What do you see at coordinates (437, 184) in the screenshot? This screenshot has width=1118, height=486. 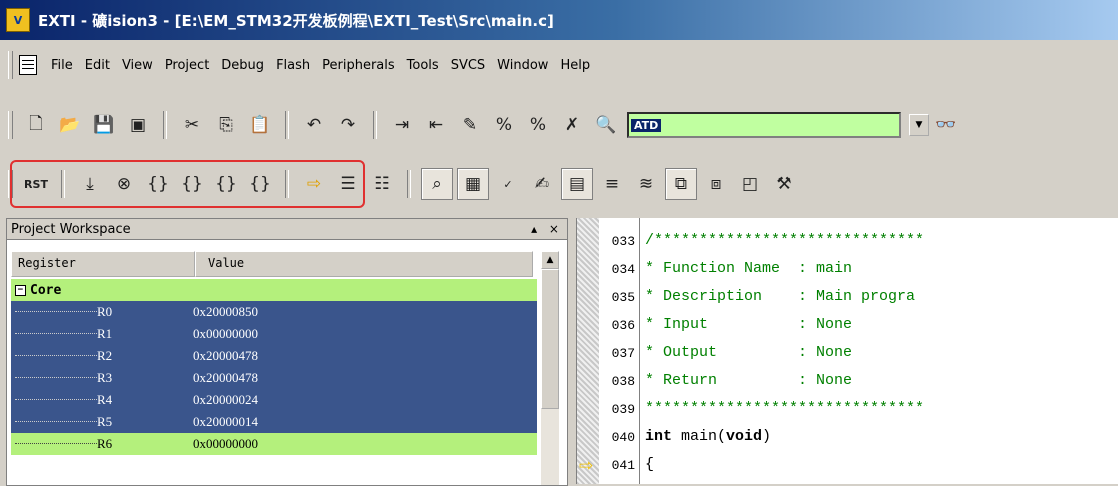 I see `project-window-icon: ⌕` at bounding box center [437, 184].